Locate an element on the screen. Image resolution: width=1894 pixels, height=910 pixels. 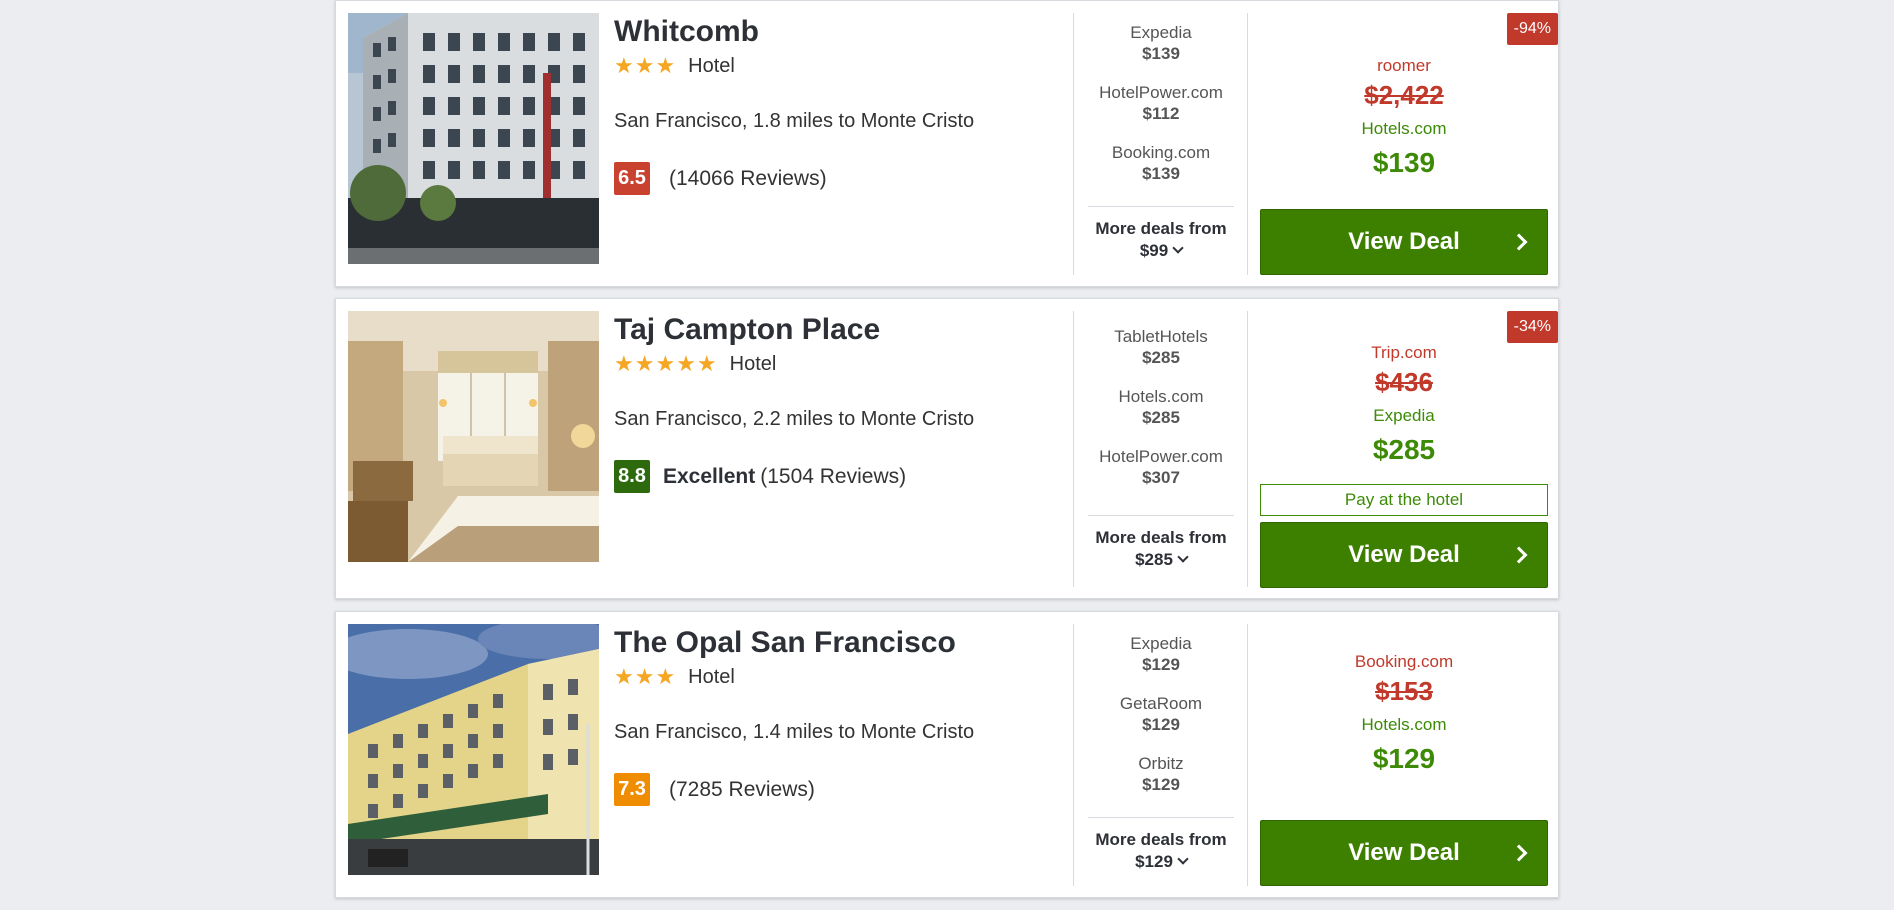
deal-provider: Orbitz is located at coordinates (1161, 763).